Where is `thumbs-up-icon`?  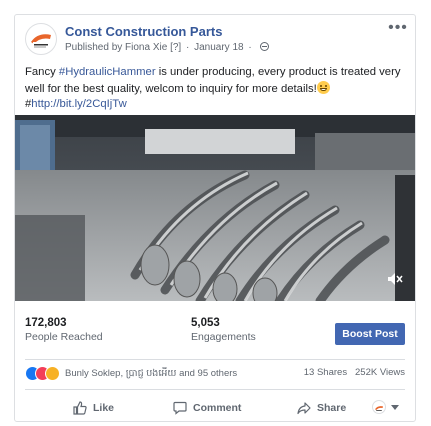 thumbs-up-icon is located at coordinates (80, 408).